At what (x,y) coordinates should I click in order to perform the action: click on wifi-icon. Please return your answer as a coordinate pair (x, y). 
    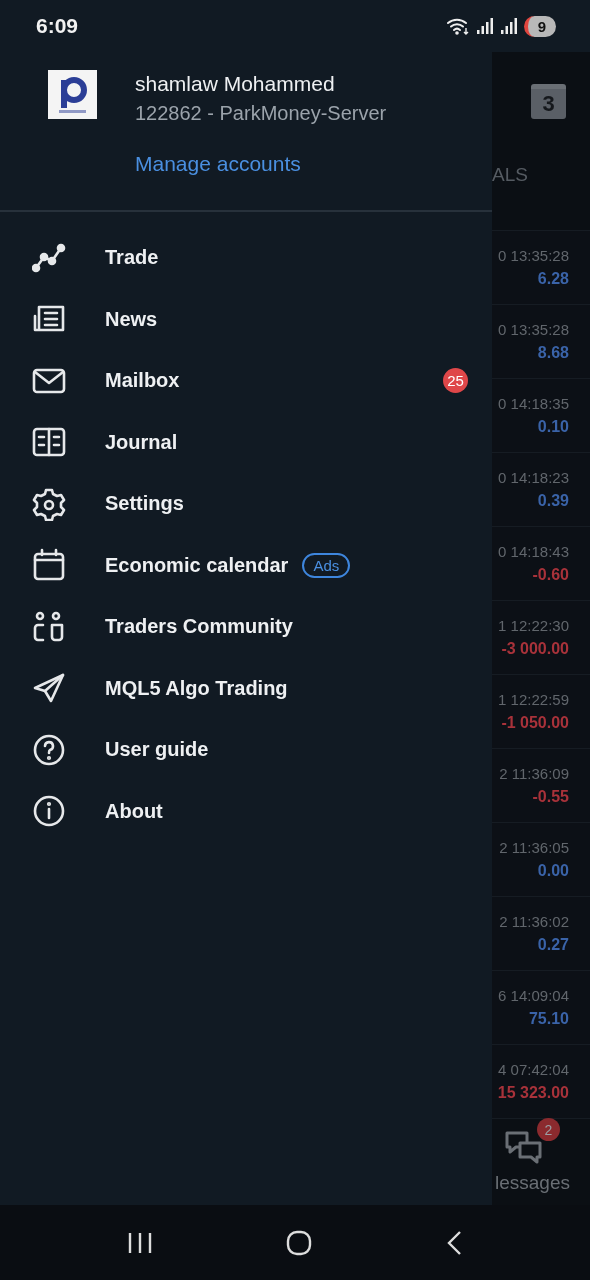
    Looking at the image, I should click on (457, 26).